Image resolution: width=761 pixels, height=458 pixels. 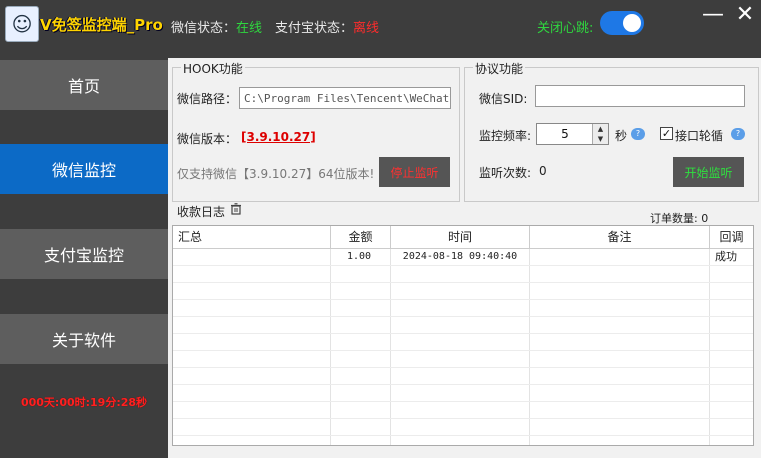 I want to click on wechat-sid-input, so click(x=640, y=96).